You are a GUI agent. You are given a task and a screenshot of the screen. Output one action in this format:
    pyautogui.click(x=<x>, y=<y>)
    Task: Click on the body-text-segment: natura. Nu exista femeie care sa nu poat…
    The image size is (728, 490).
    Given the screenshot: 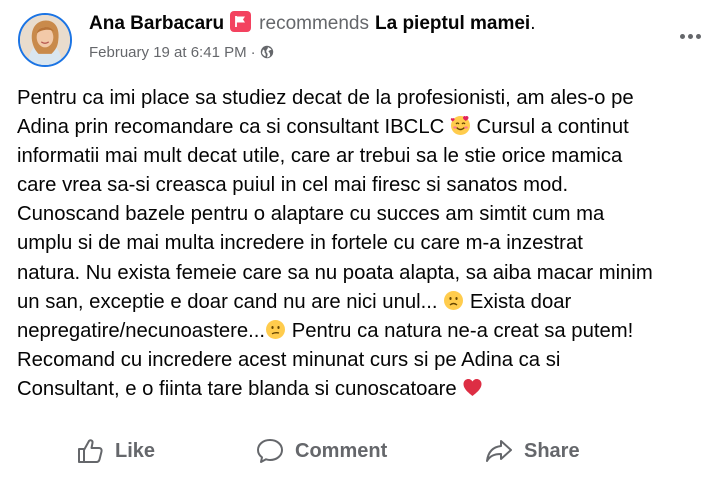 What is the action you would take?
    pyautogui.click(x=335, y=272)
    